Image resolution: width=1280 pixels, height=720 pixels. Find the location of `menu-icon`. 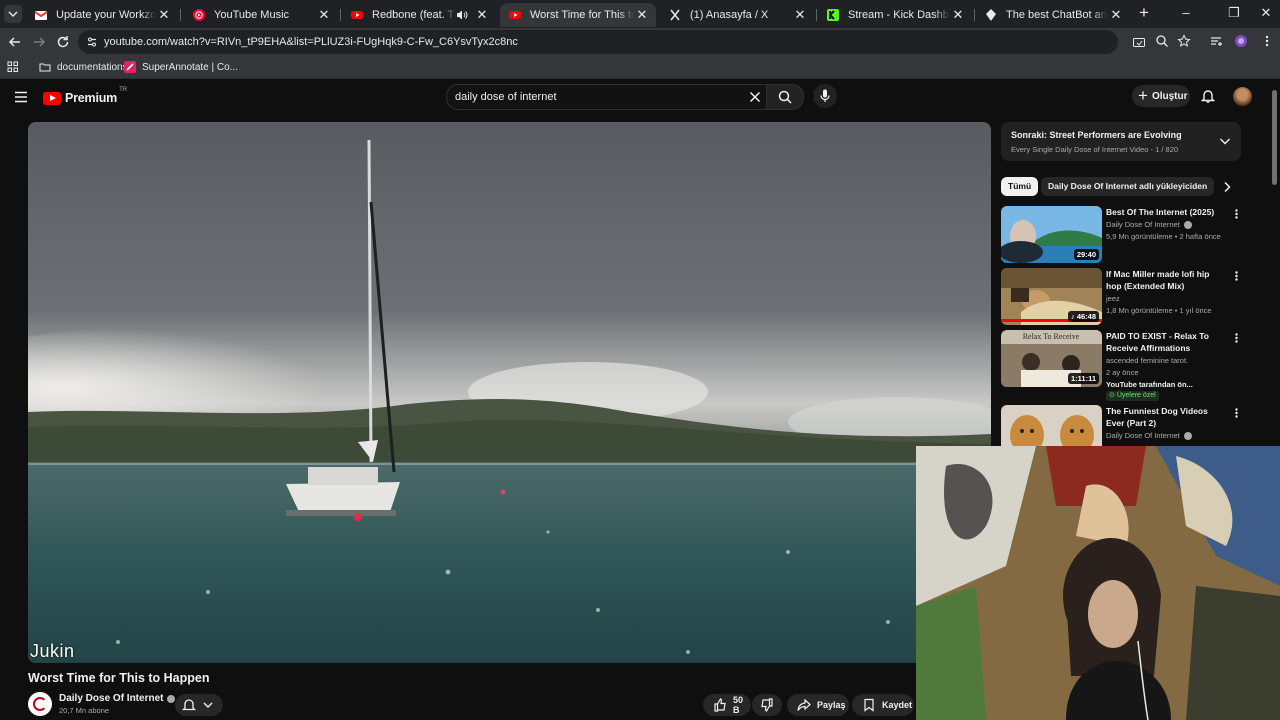

menu-icon is located at coordinates (21, 97).